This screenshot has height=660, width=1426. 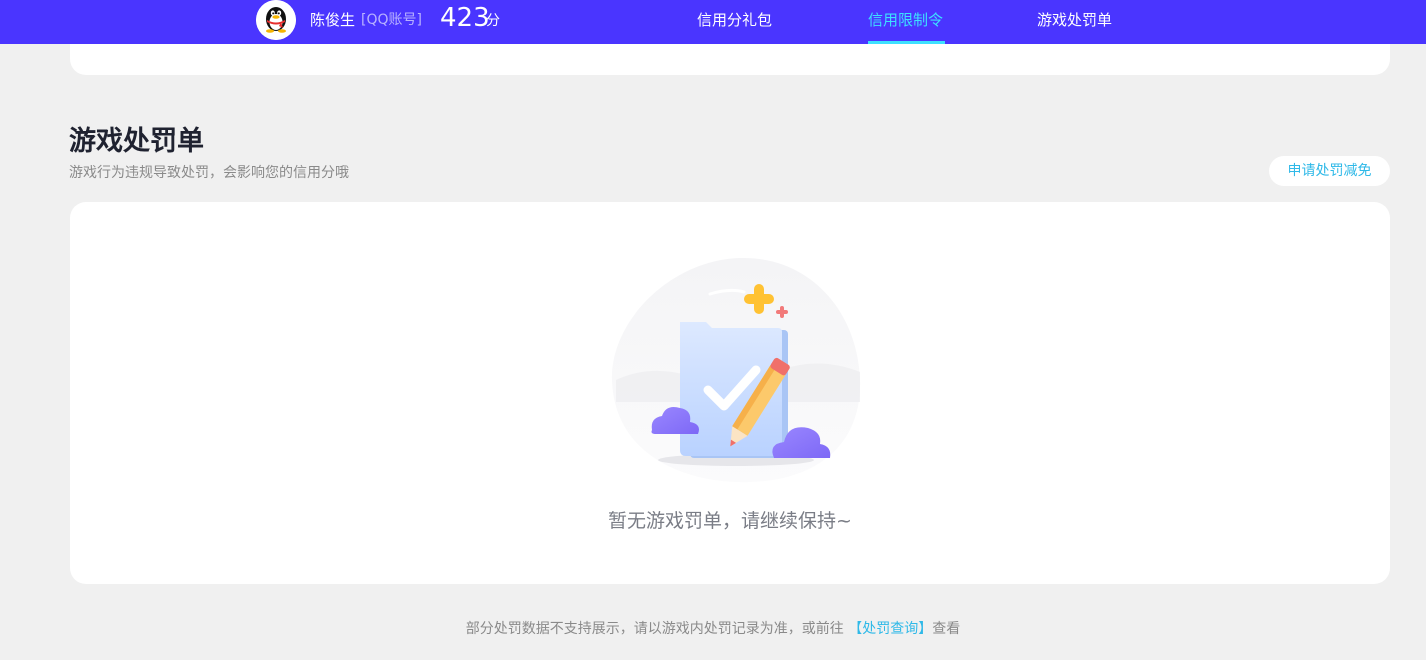 What do you see at coordinates (209, 173) in the screenshot?
I see `section-subtitle: 游戏行为违规导致处罚，会影响您的信用分哦` at bounding box center [209, 173].